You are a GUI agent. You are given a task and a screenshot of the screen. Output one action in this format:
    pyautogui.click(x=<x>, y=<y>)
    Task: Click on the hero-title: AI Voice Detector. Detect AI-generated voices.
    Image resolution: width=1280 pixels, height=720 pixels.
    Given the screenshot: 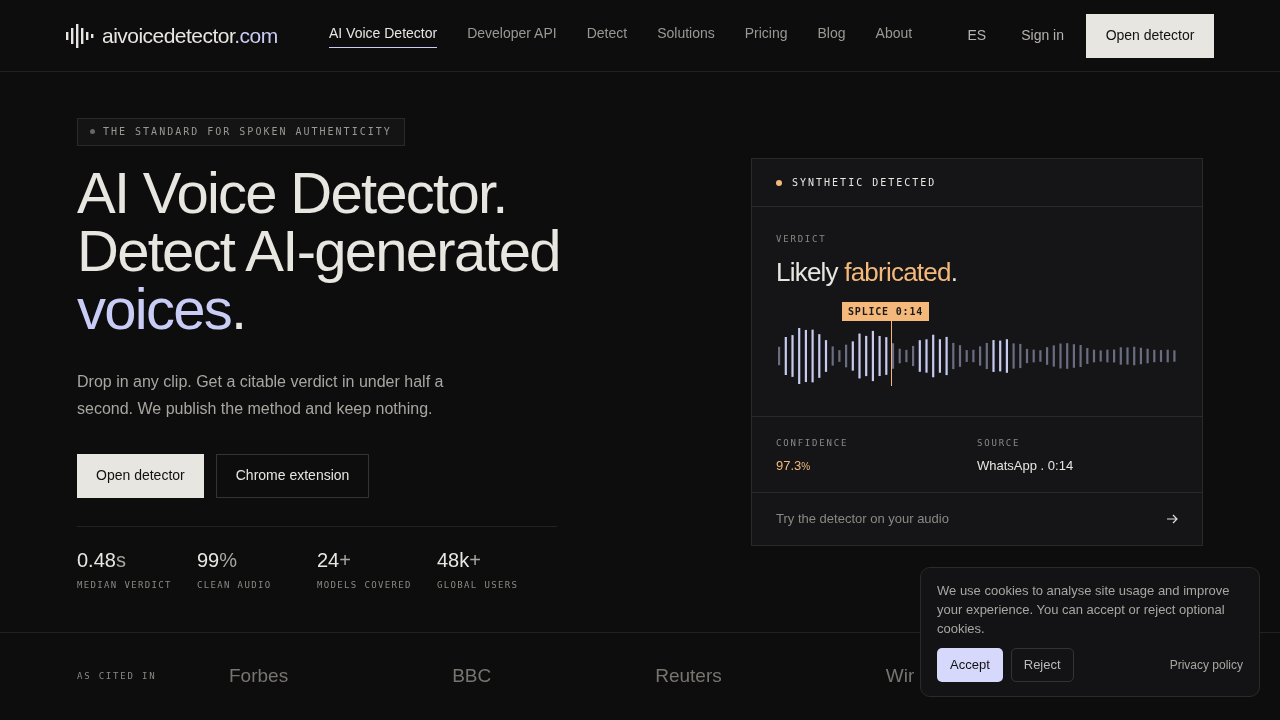 What is the action you would take?
    pyautogui.click(x=319, y=250)
    